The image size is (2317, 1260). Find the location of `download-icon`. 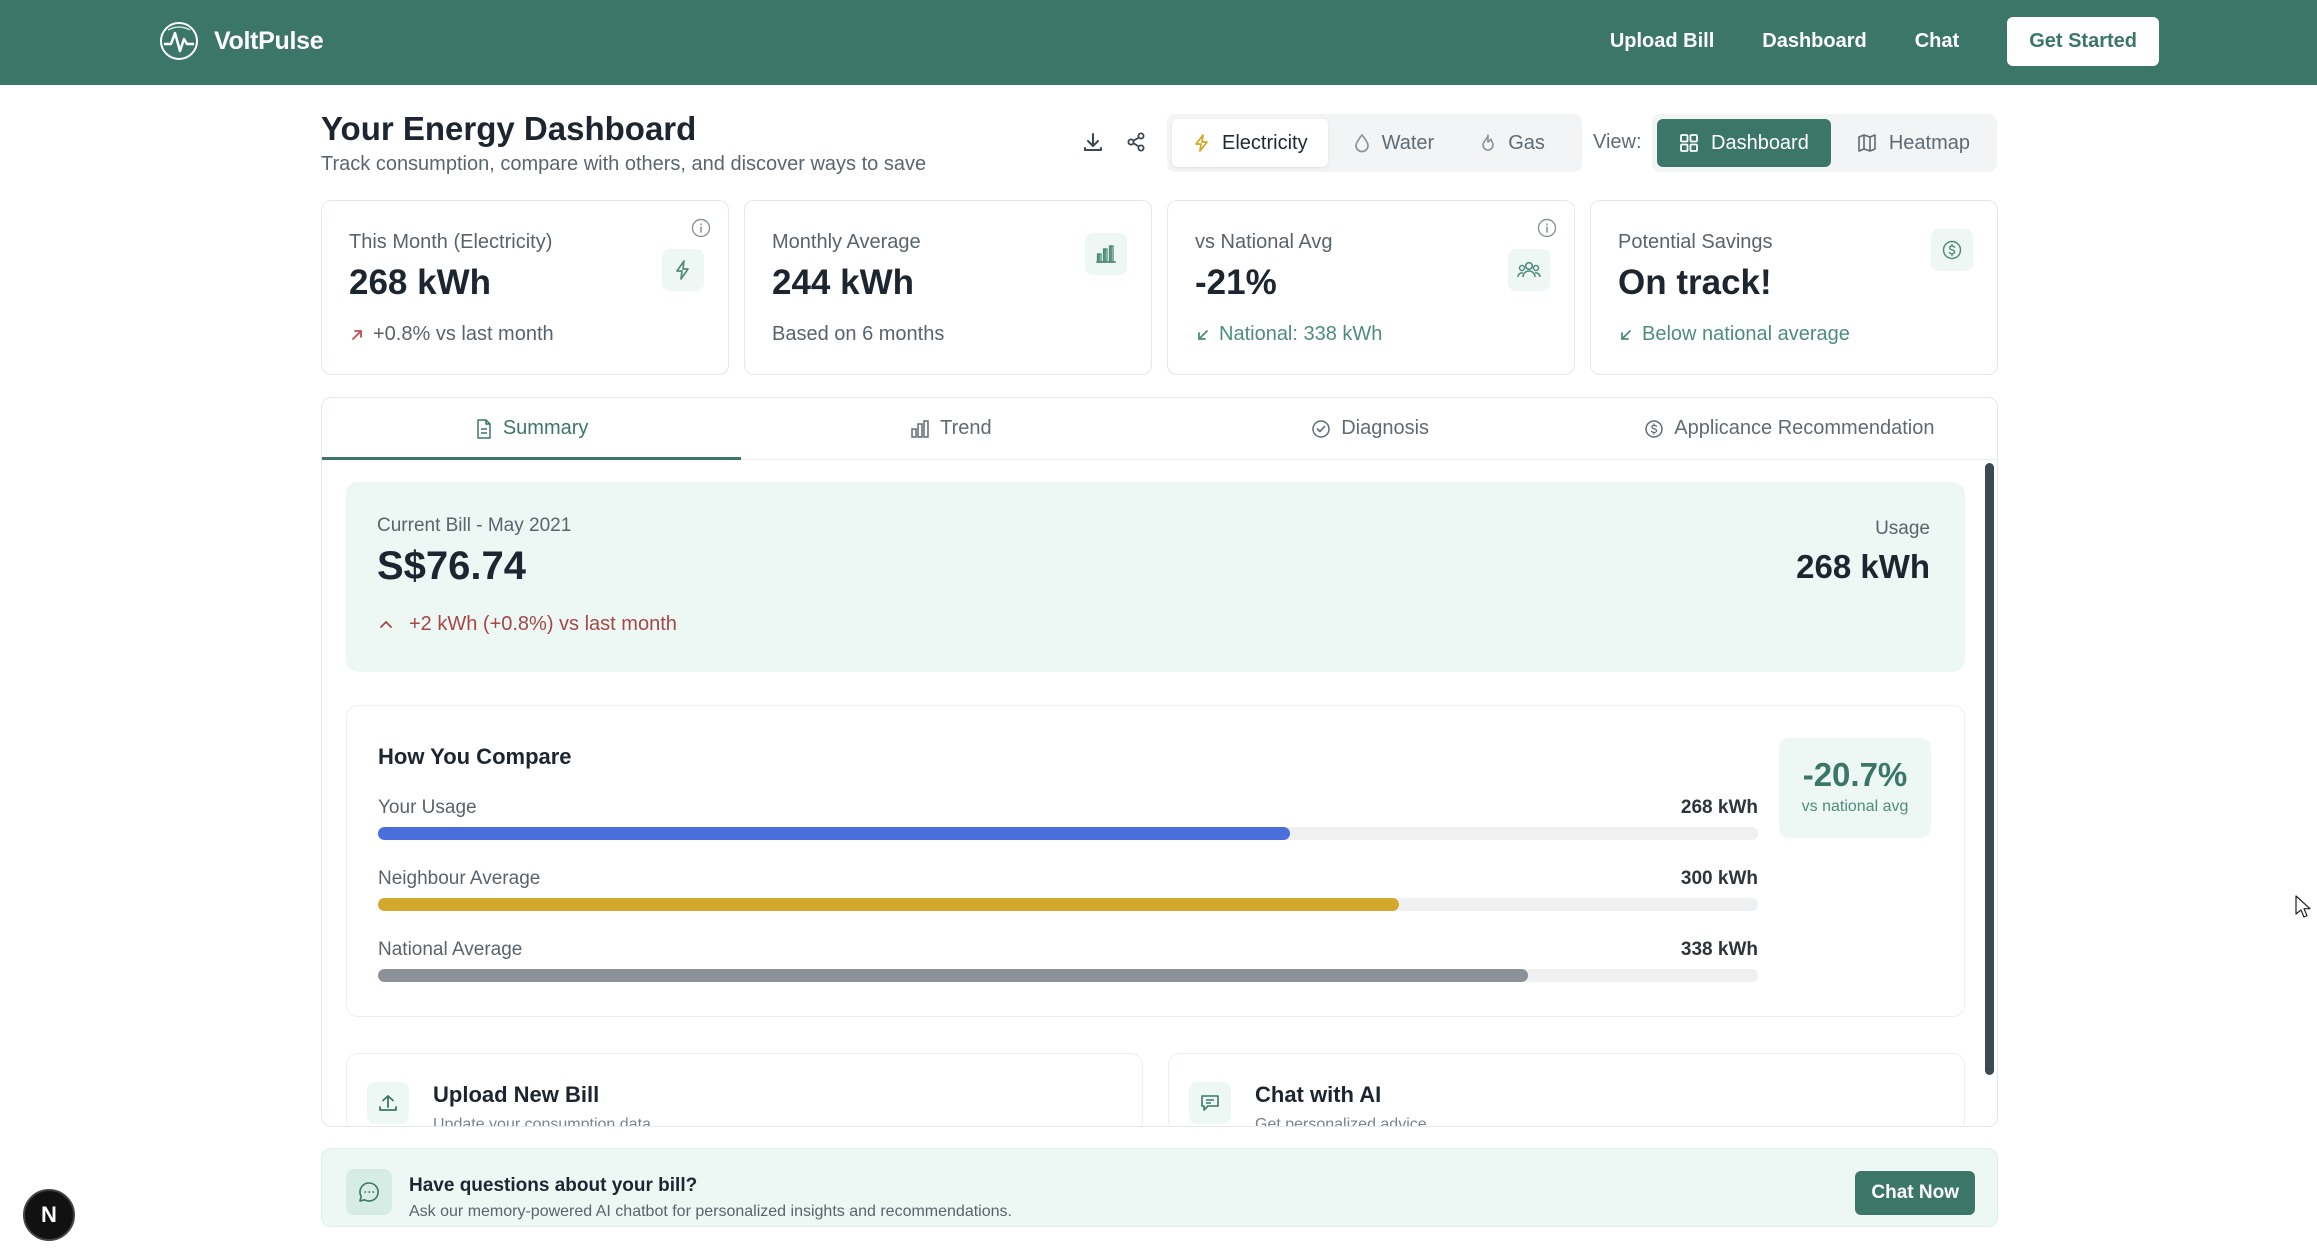

download-icon is located at coordinates (1093, 142).